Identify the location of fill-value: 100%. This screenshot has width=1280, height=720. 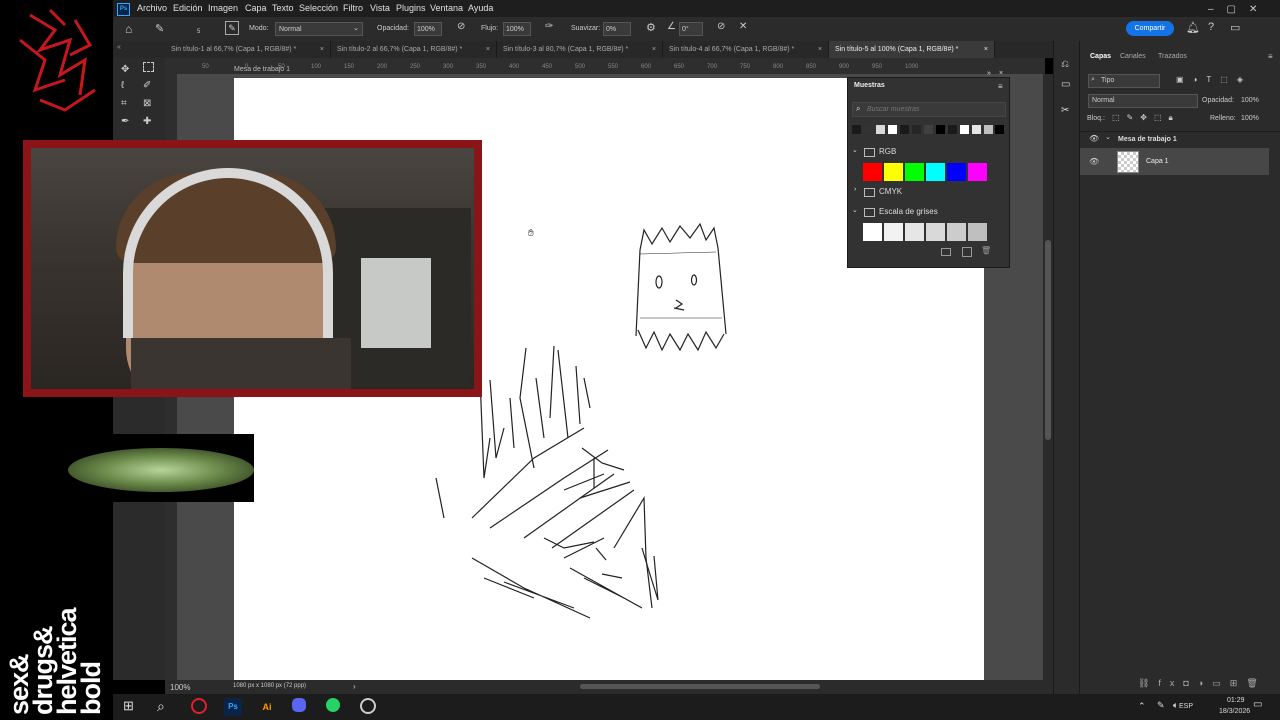
(1250, 118).